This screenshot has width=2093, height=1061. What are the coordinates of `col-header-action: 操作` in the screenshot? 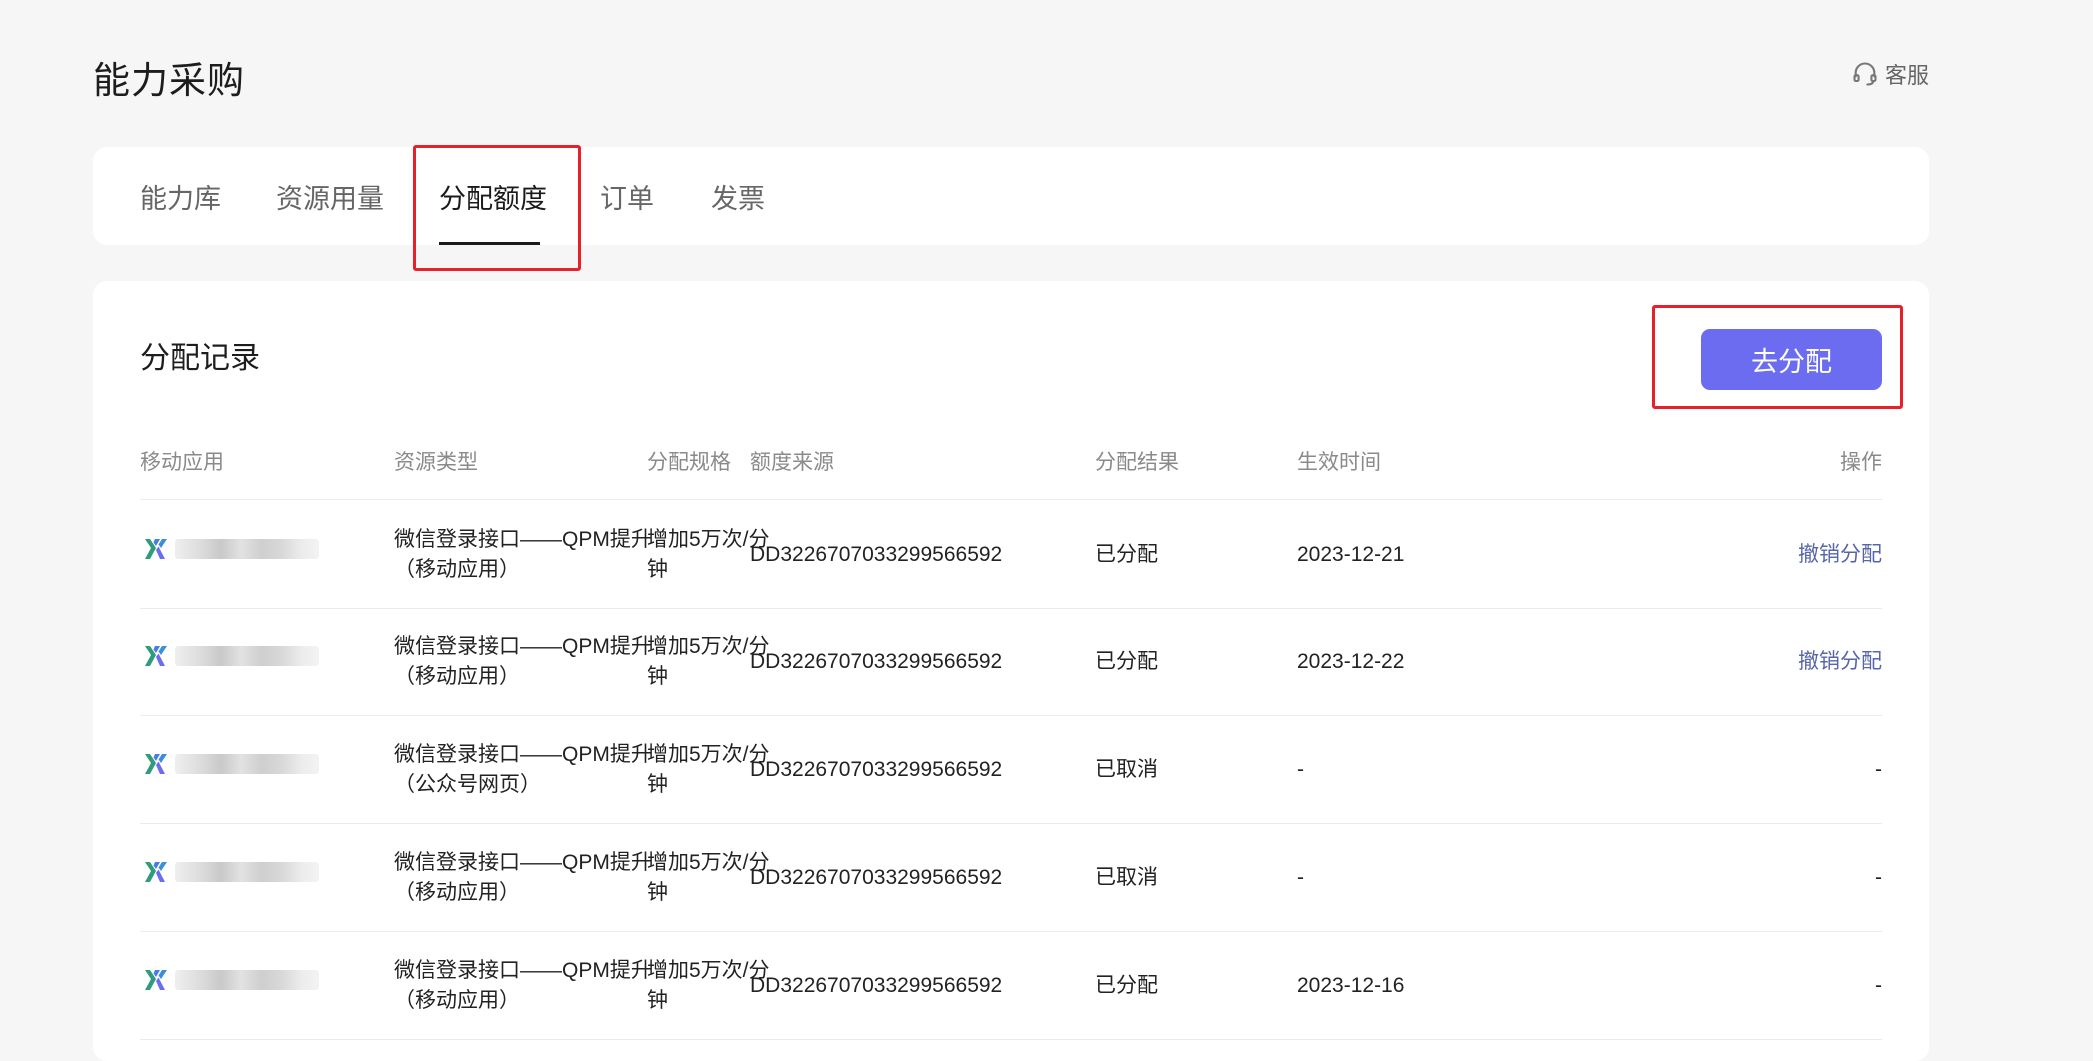 It's located at (1861, 462).